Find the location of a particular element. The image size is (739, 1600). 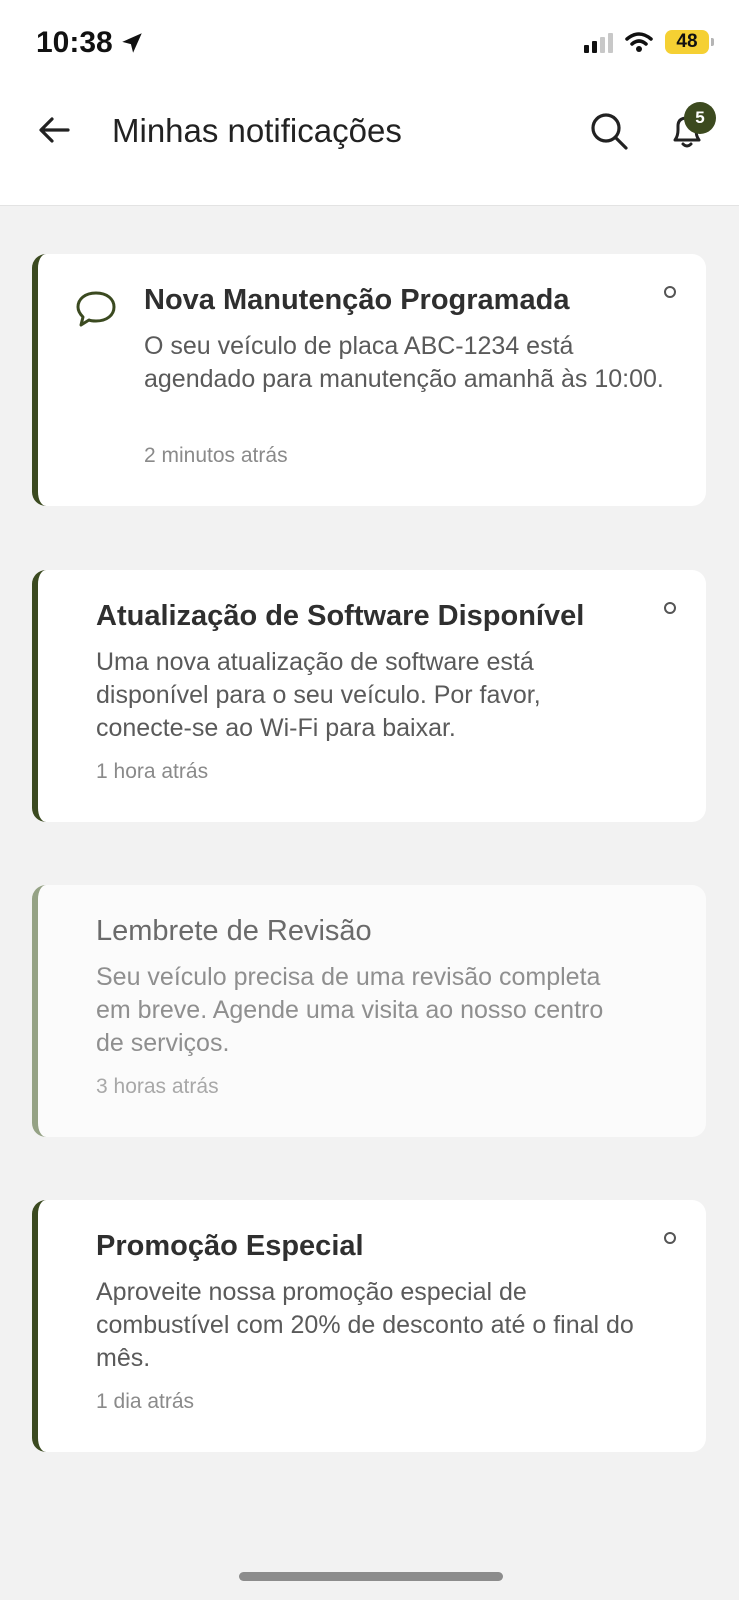

notification-count-badge: 5 is located at coordinates (700, 118).